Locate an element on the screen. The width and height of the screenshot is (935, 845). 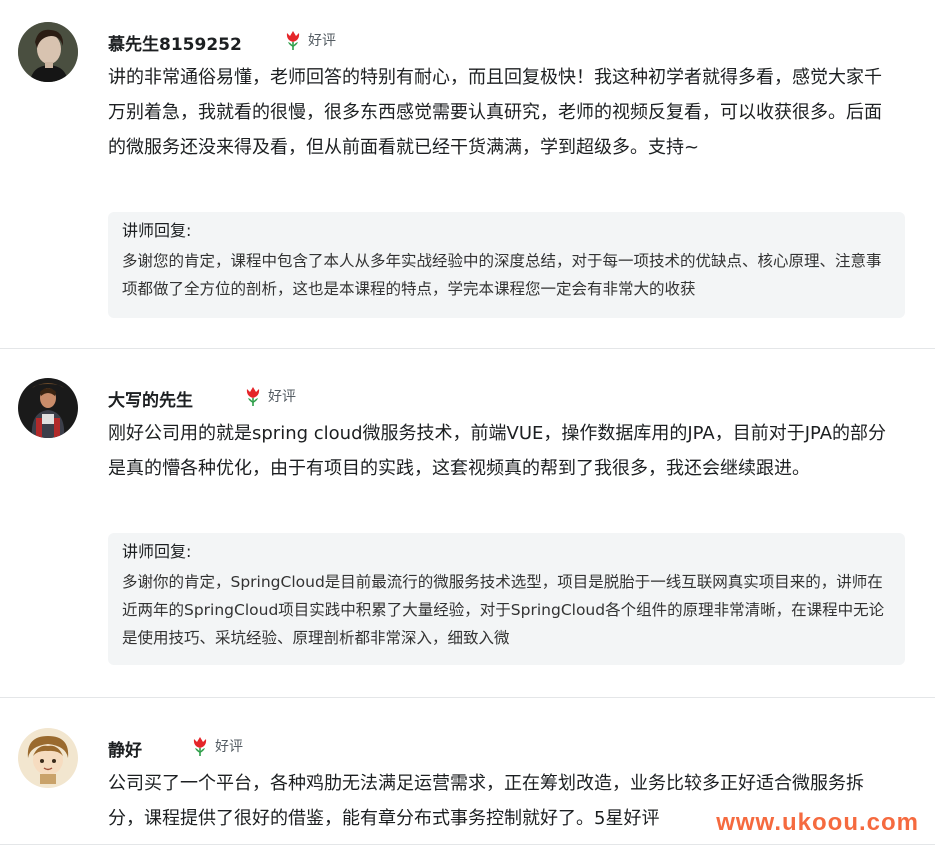
reviewer-name: 慕先生8159252 is located at coordinates (175, 42).